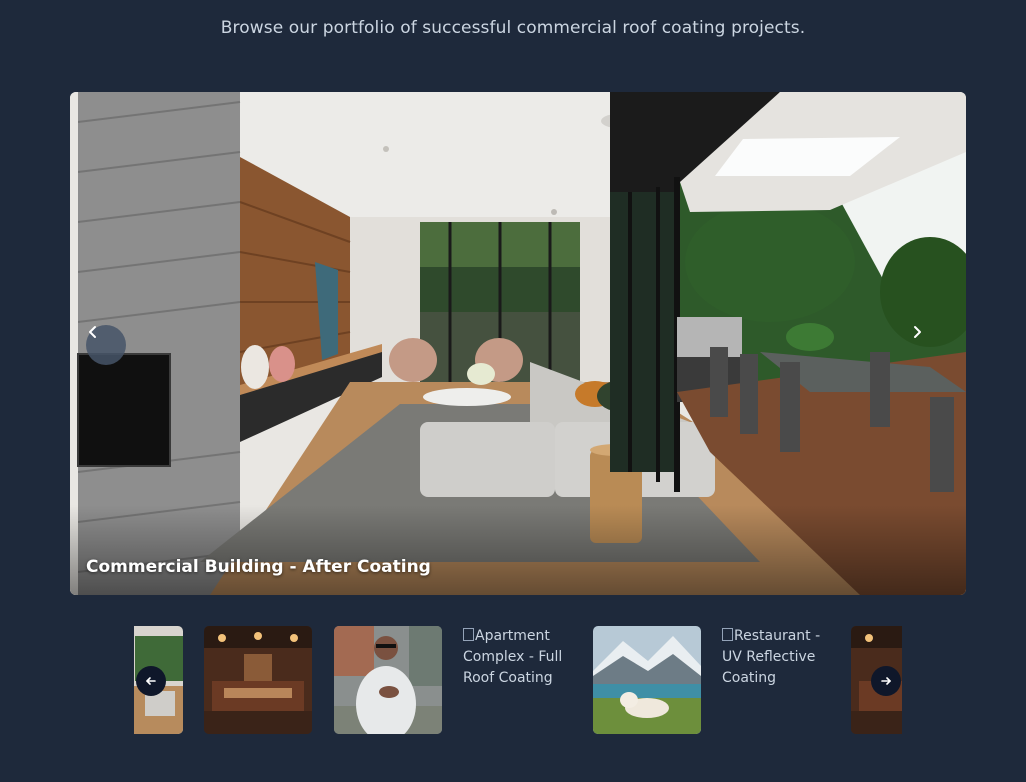 The width and height of the screenshot is (1026, 782). I want to click on thumbnail-alt-text: Apartment Complex - Full Roof Coating, so click(513, 657).